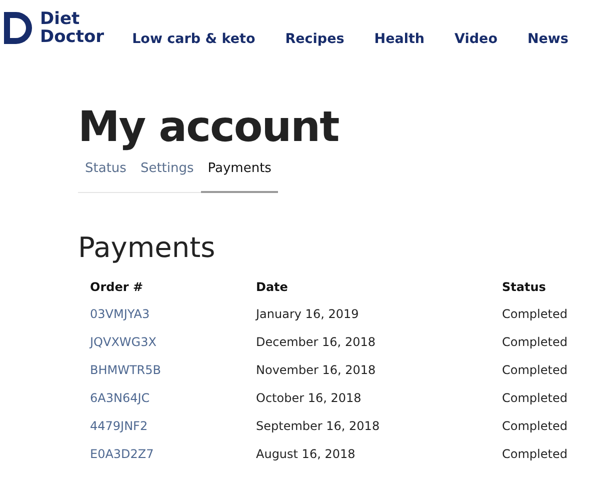 The width and height of the screenshot is (600, 483). Describe the element at coordinates (167, 174) in the screenshot. I see `tab: Settings` at that location.